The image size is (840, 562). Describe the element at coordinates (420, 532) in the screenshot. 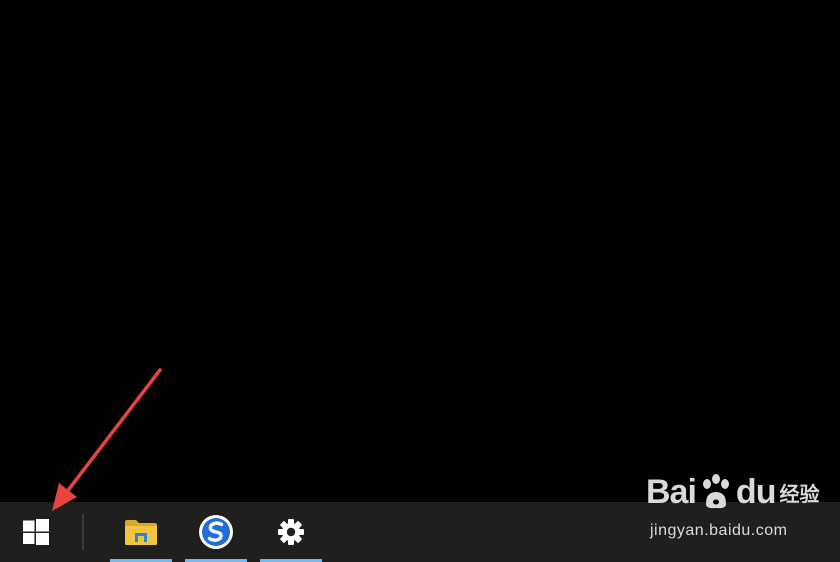

I see `taskbar` at that location.